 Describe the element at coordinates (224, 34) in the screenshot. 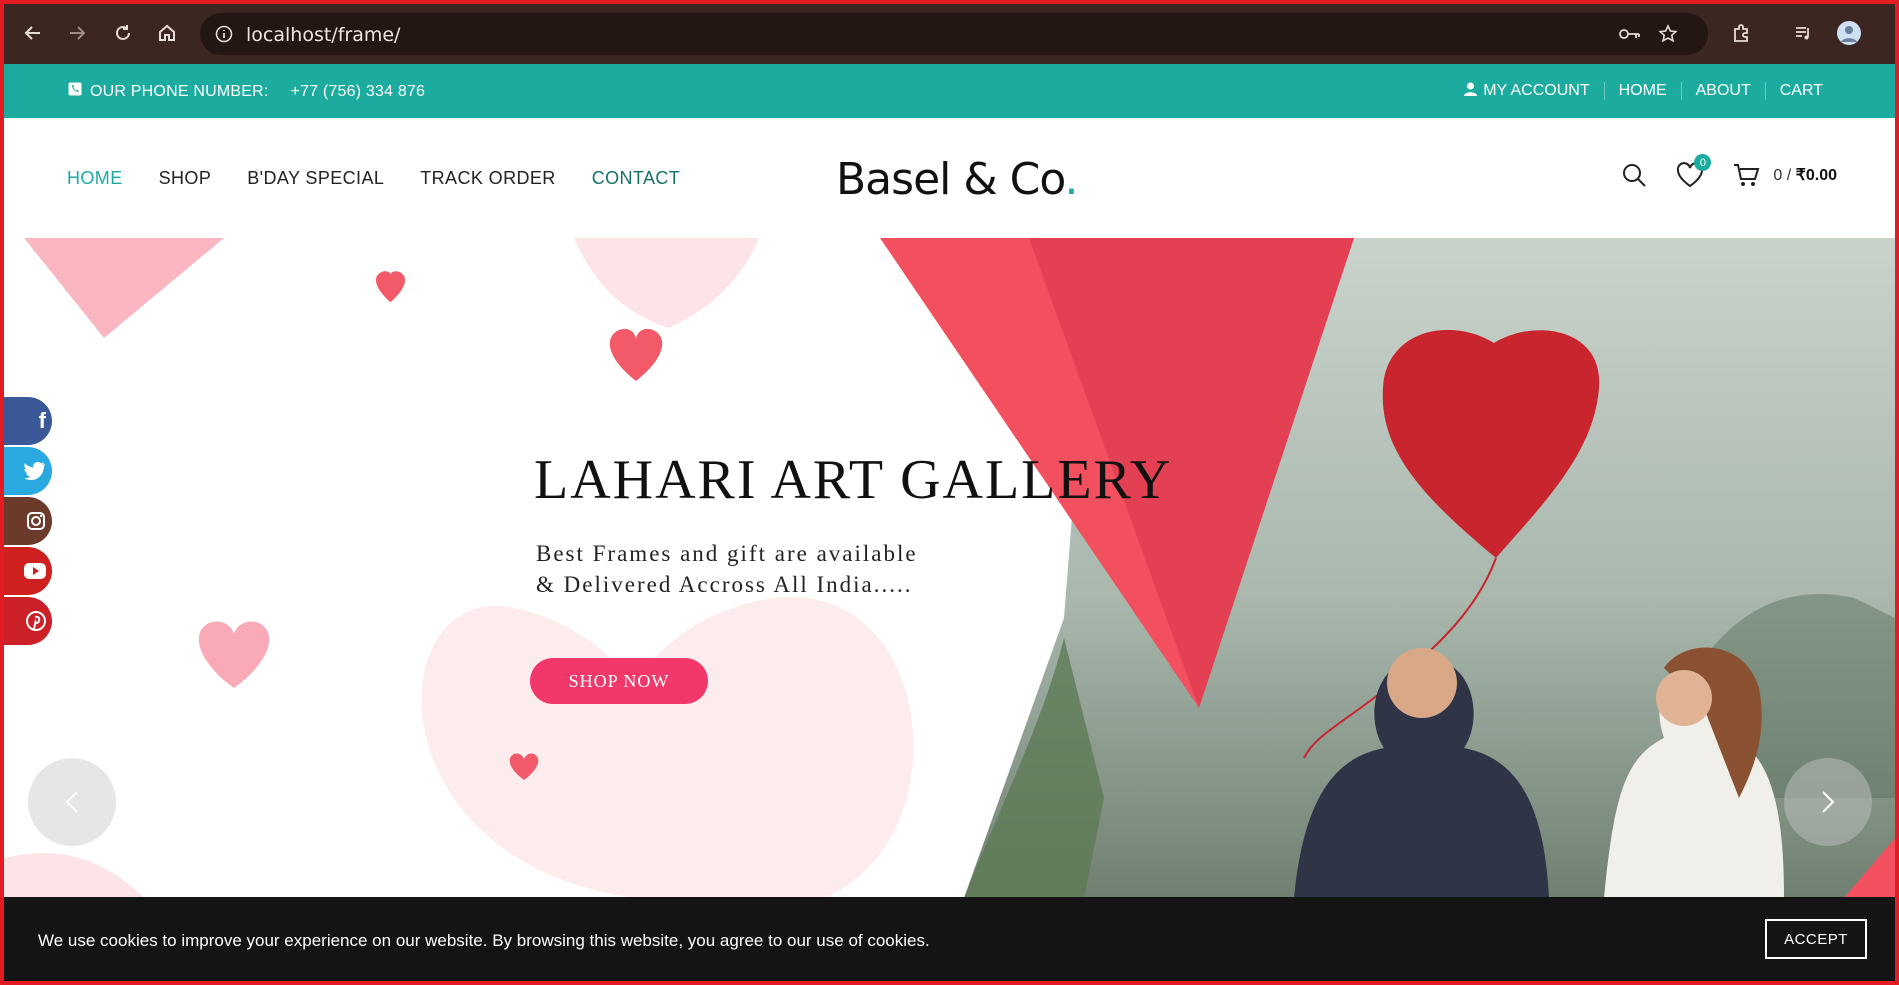

I see `info-icon` at that location.